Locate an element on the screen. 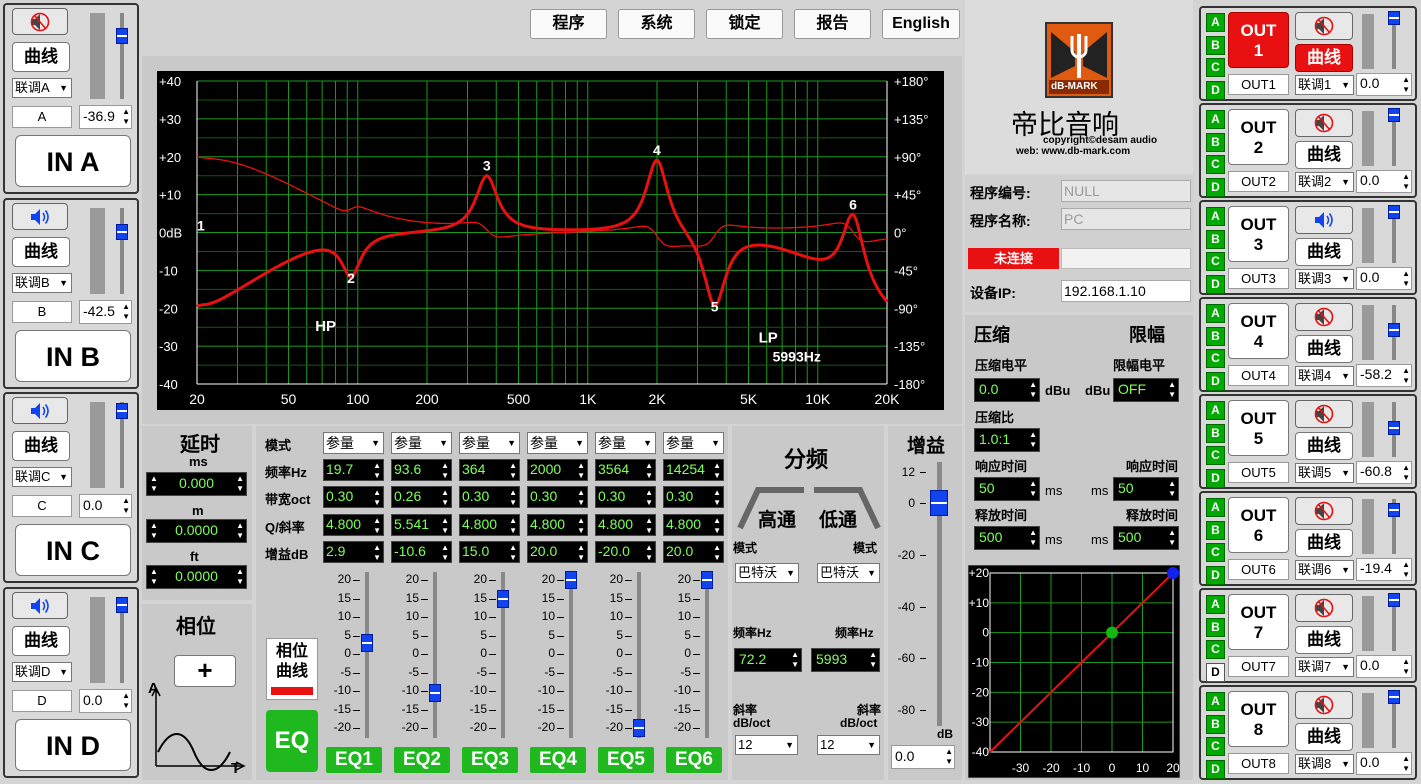 The image size is (1421, 784). eq-band-marker: 5 is located at coordinates (715, 306).